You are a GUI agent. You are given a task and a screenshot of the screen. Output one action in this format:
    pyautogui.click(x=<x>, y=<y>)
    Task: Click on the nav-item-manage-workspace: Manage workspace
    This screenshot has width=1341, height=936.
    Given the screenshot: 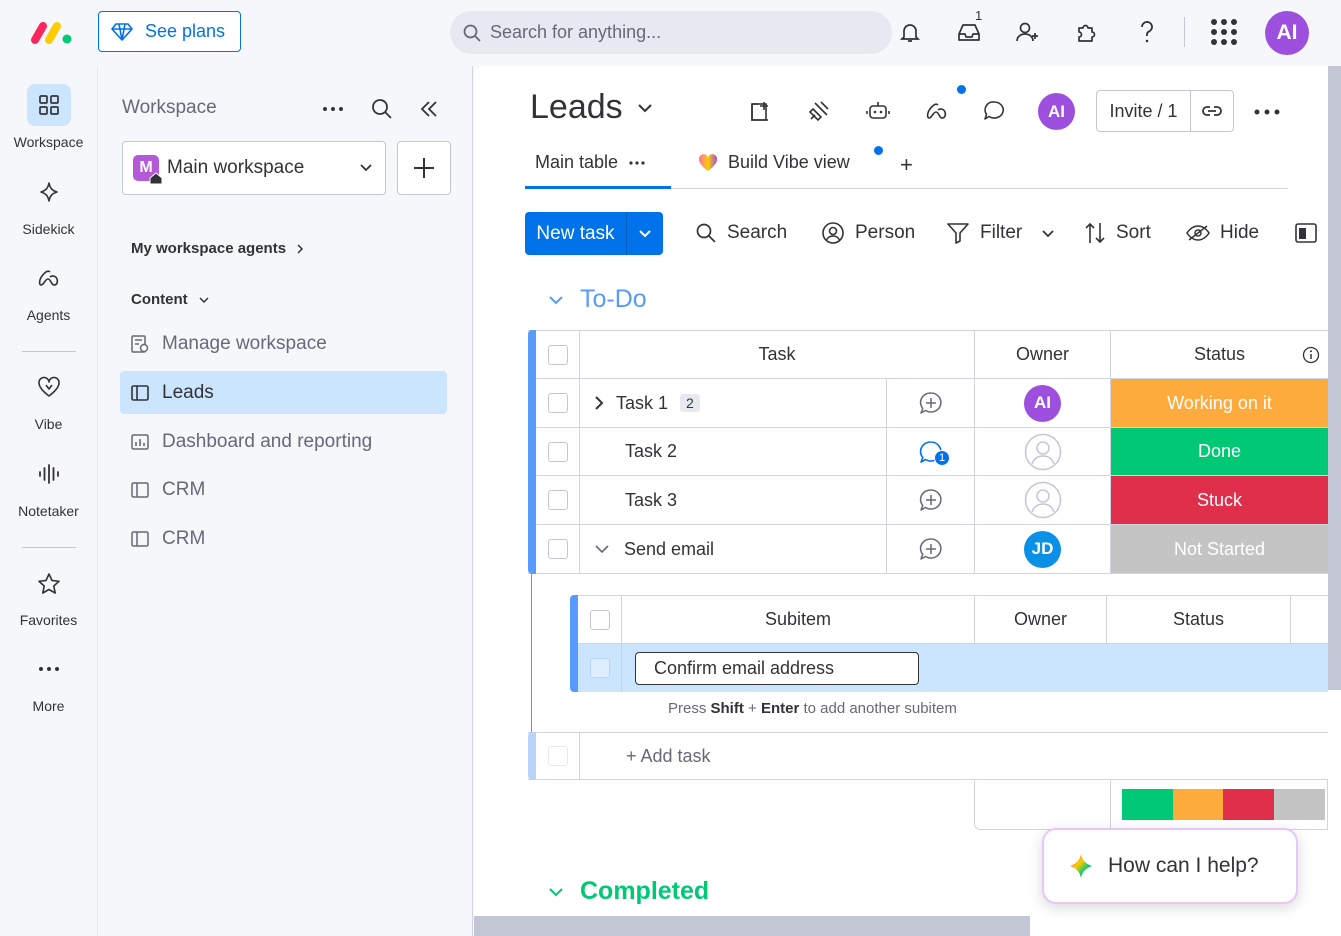 What is the action you would take?
    pyautogui.click(x=283, y=343)
    